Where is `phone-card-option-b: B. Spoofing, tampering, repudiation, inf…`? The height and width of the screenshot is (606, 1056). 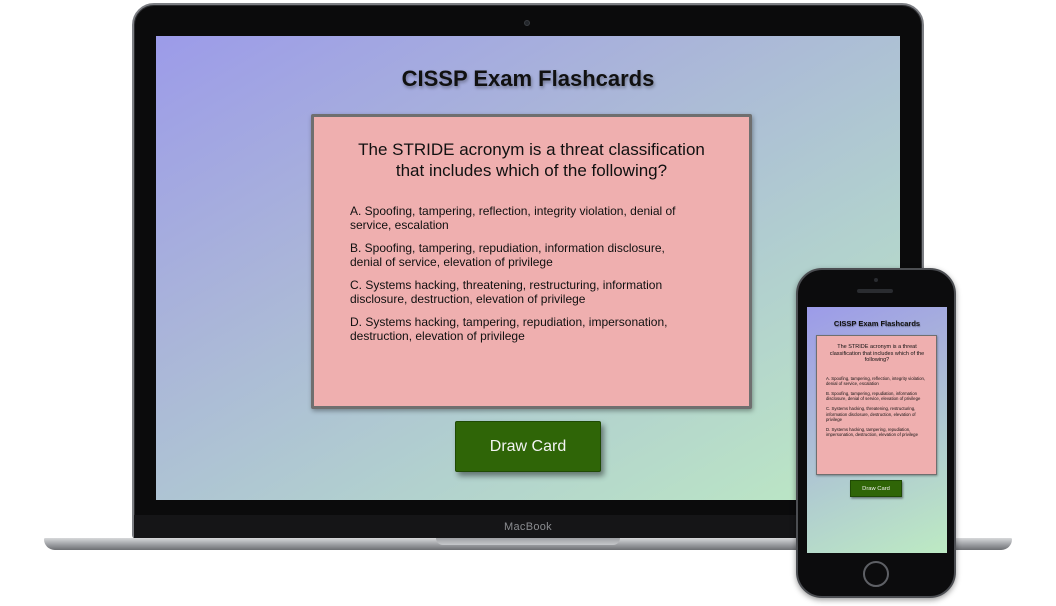 phone-card-option-b: B. Spoofing, tampering, repudiation, inf… is located at coordinates (873, 396).